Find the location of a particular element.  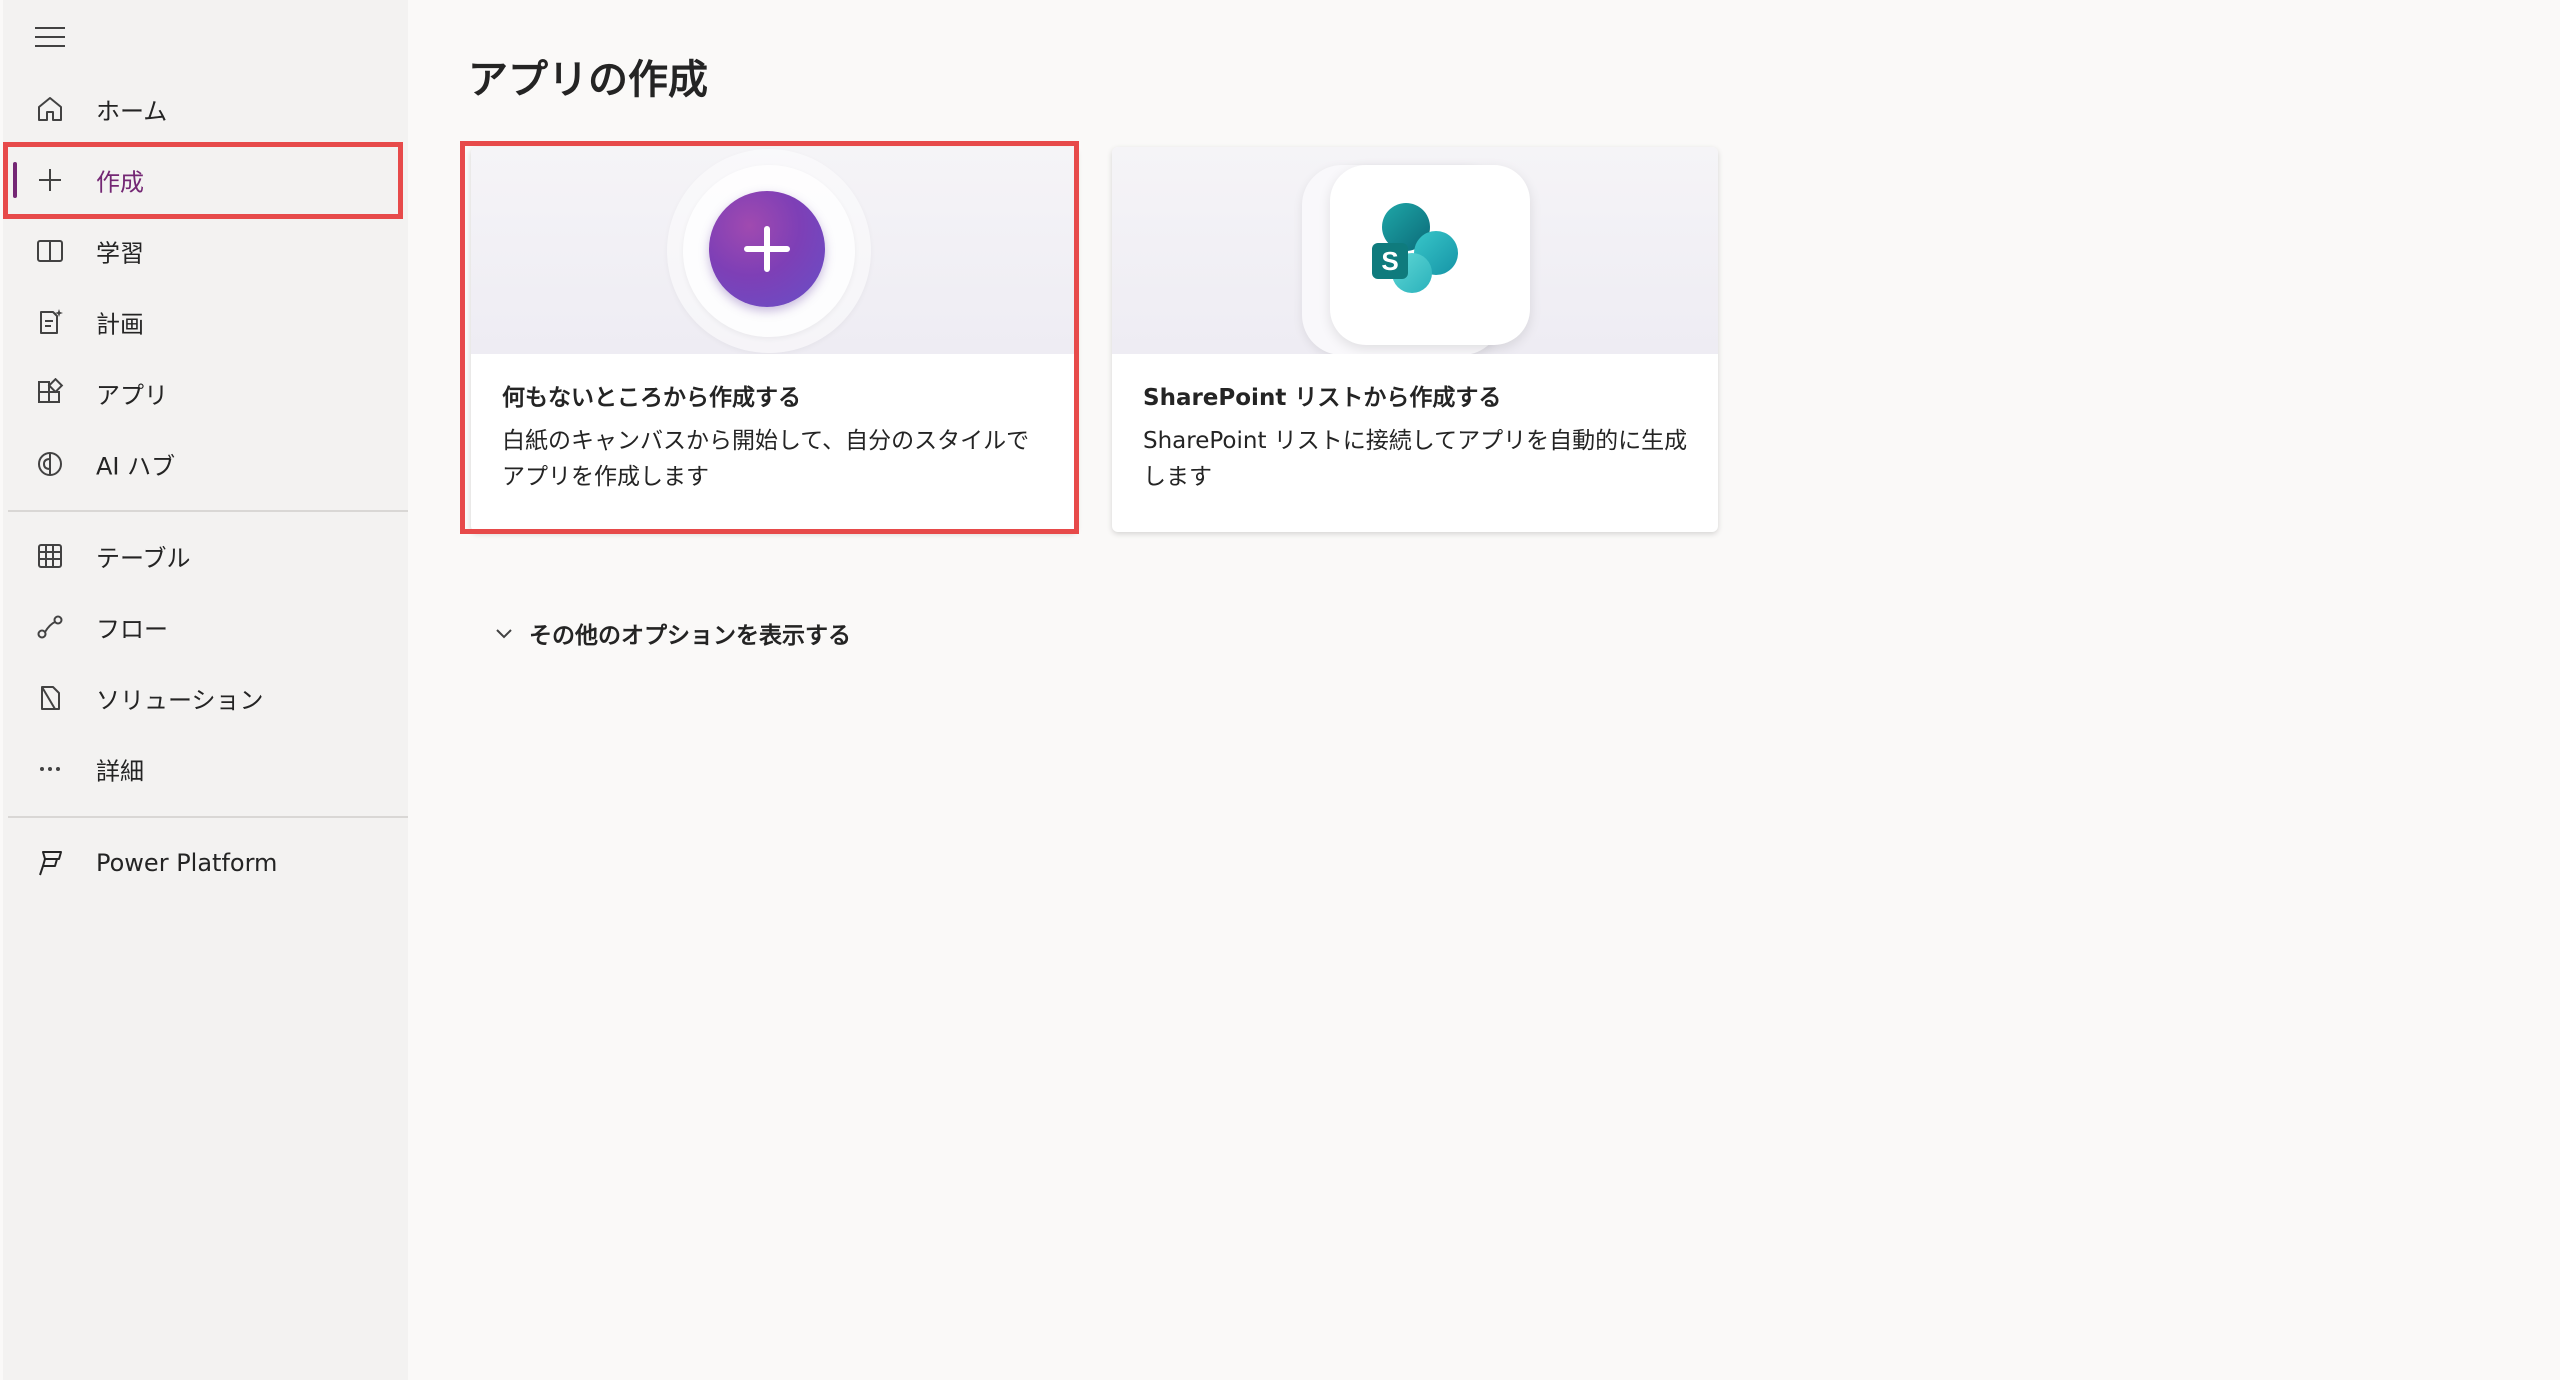

nav-item-plan: 計画 is located at coordinates (205, 322).